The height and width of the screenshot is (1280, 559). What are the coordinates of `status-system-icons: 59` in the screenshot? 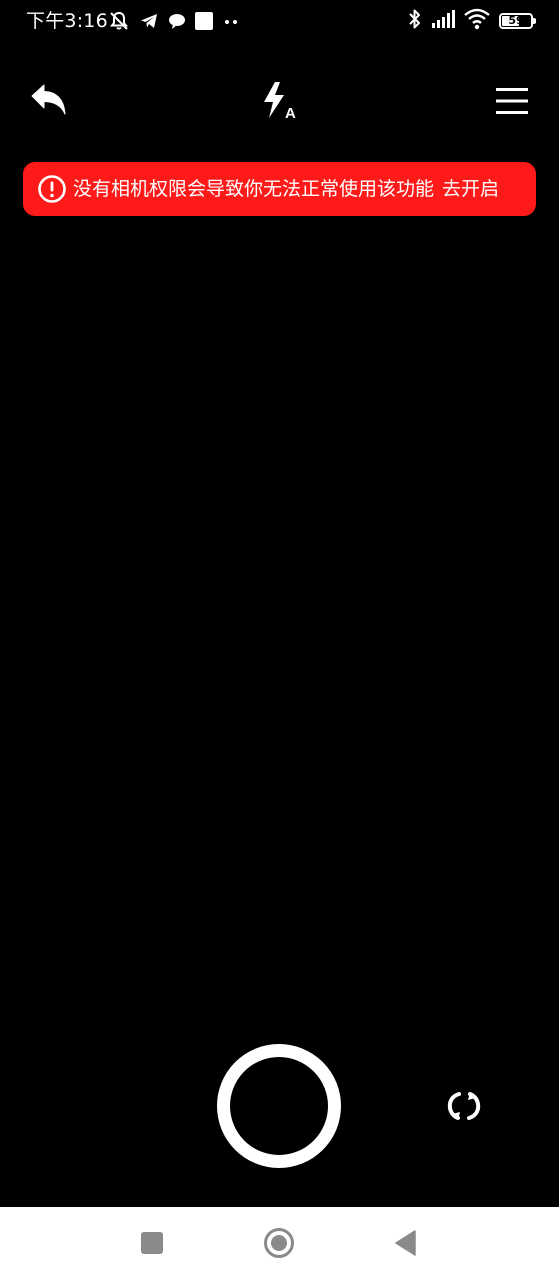 It's located at (472, 21).